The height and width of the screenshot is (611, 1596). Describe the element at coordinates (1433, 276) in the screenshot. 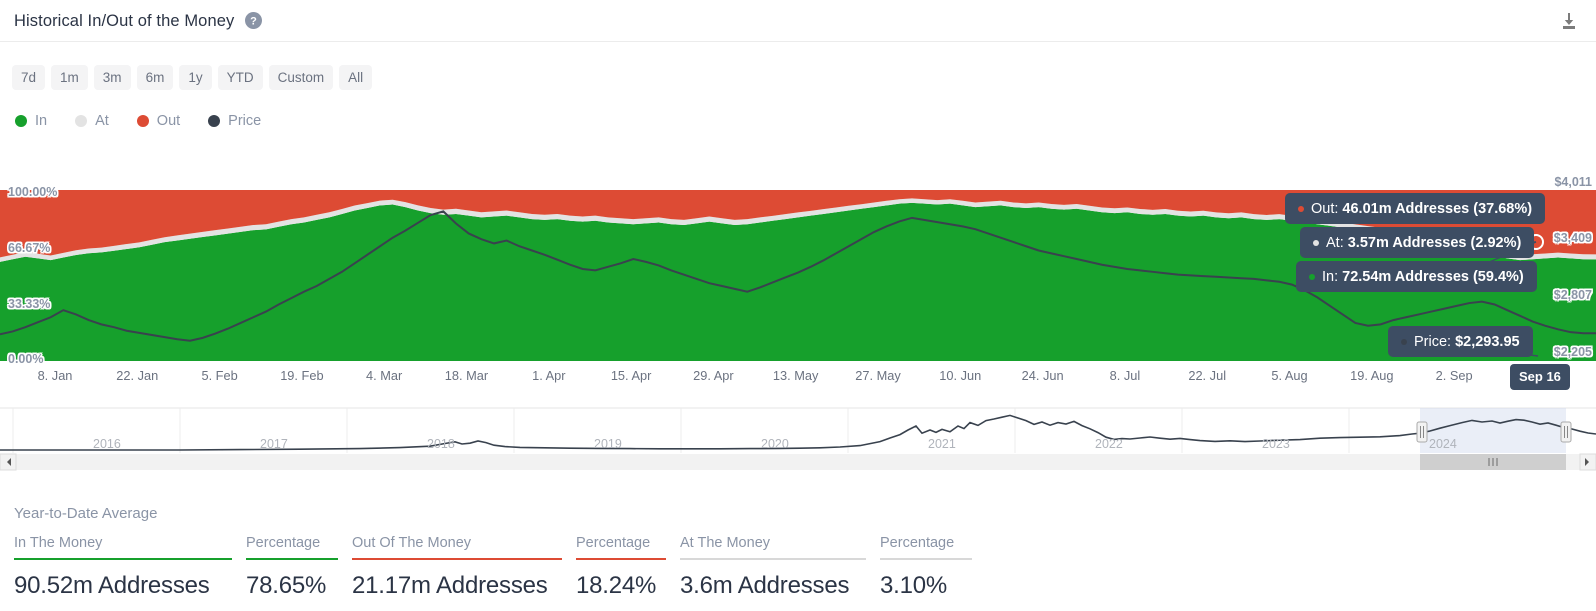

I see `tooltip-in-value: 72.54m Addresses (59.4%)` at that location.